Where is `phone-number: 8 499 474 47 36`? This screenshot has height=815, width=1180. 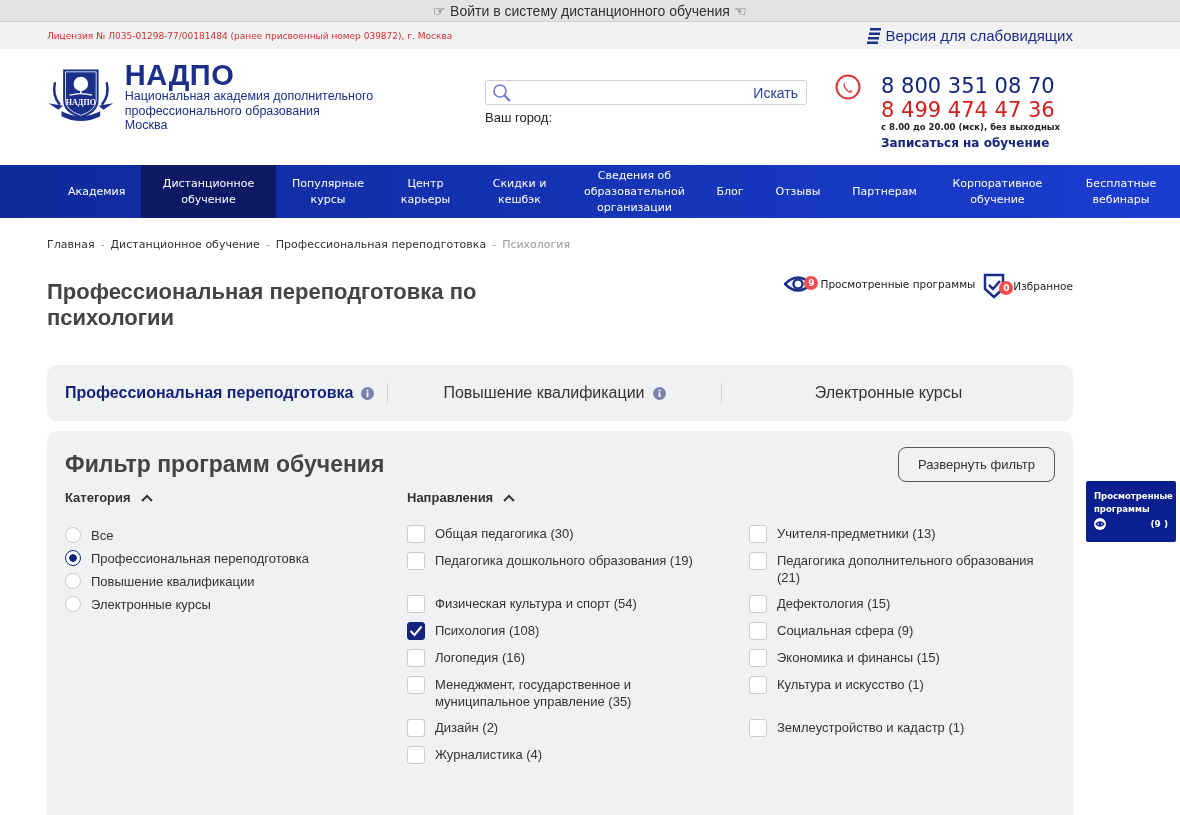
phone-number: 8 499 474 47 36 is located at coordinates (971, 110).